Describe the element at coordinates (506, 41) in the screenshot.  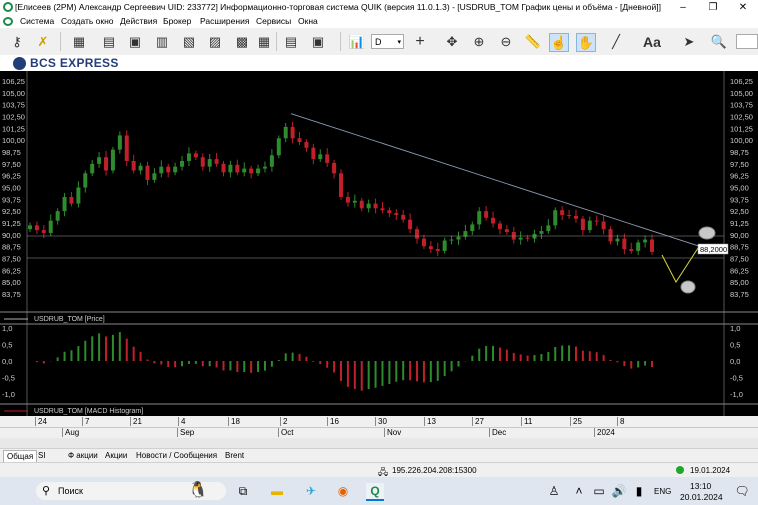
I see `zoom-out-icon: ⊖` at that location.